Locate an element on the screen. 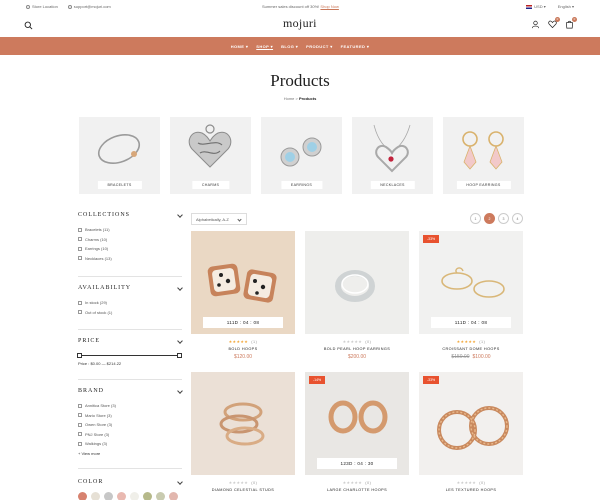 The width and height of the screenshot is (600, 500). product-image: -33% 111D : 04 : 08 is located at coordinates (471, 282).